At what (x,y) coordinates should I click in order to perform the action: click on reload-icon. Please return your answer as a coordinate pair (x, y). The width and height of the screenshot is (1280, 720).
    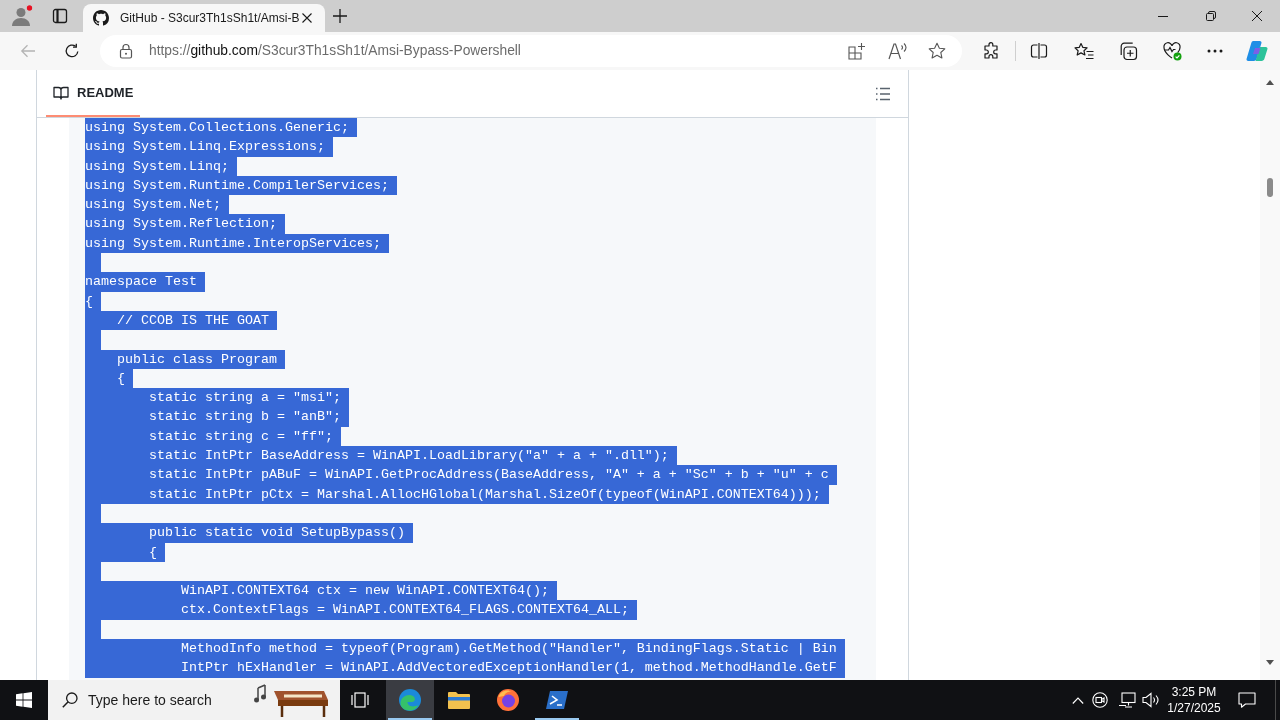
    Looking at the image, I should click on (72, 51).